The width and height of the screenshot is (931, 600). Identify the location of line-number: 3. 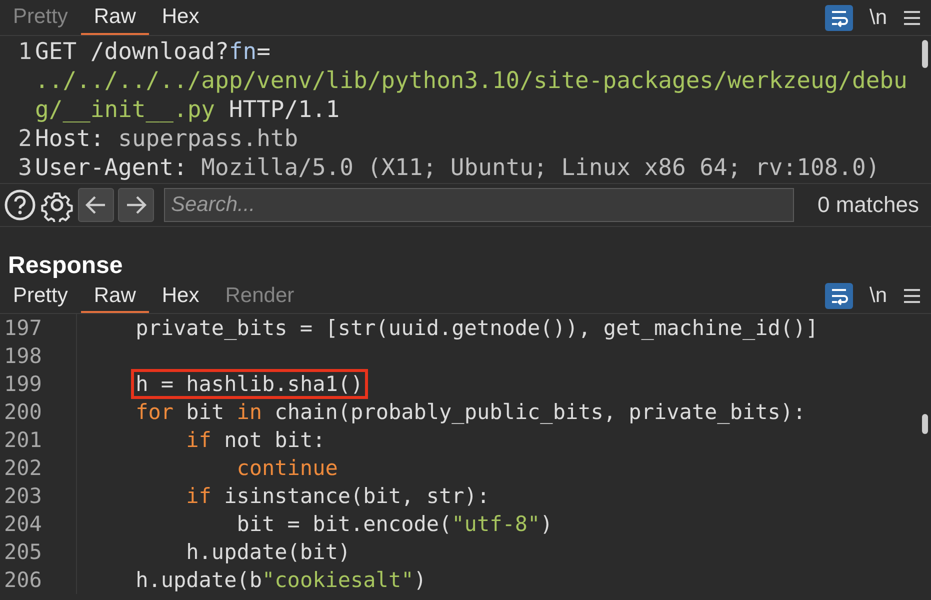
(25, 168).